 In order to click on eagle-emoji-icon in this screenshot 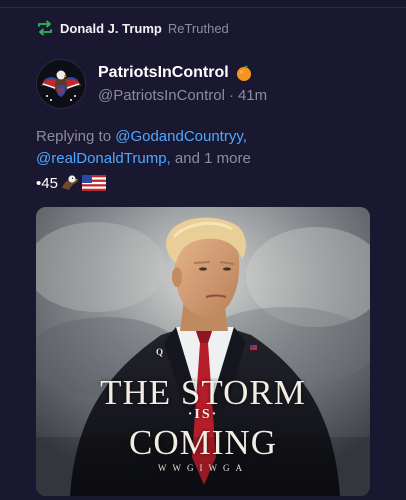, I will do `click(70, 183)`.